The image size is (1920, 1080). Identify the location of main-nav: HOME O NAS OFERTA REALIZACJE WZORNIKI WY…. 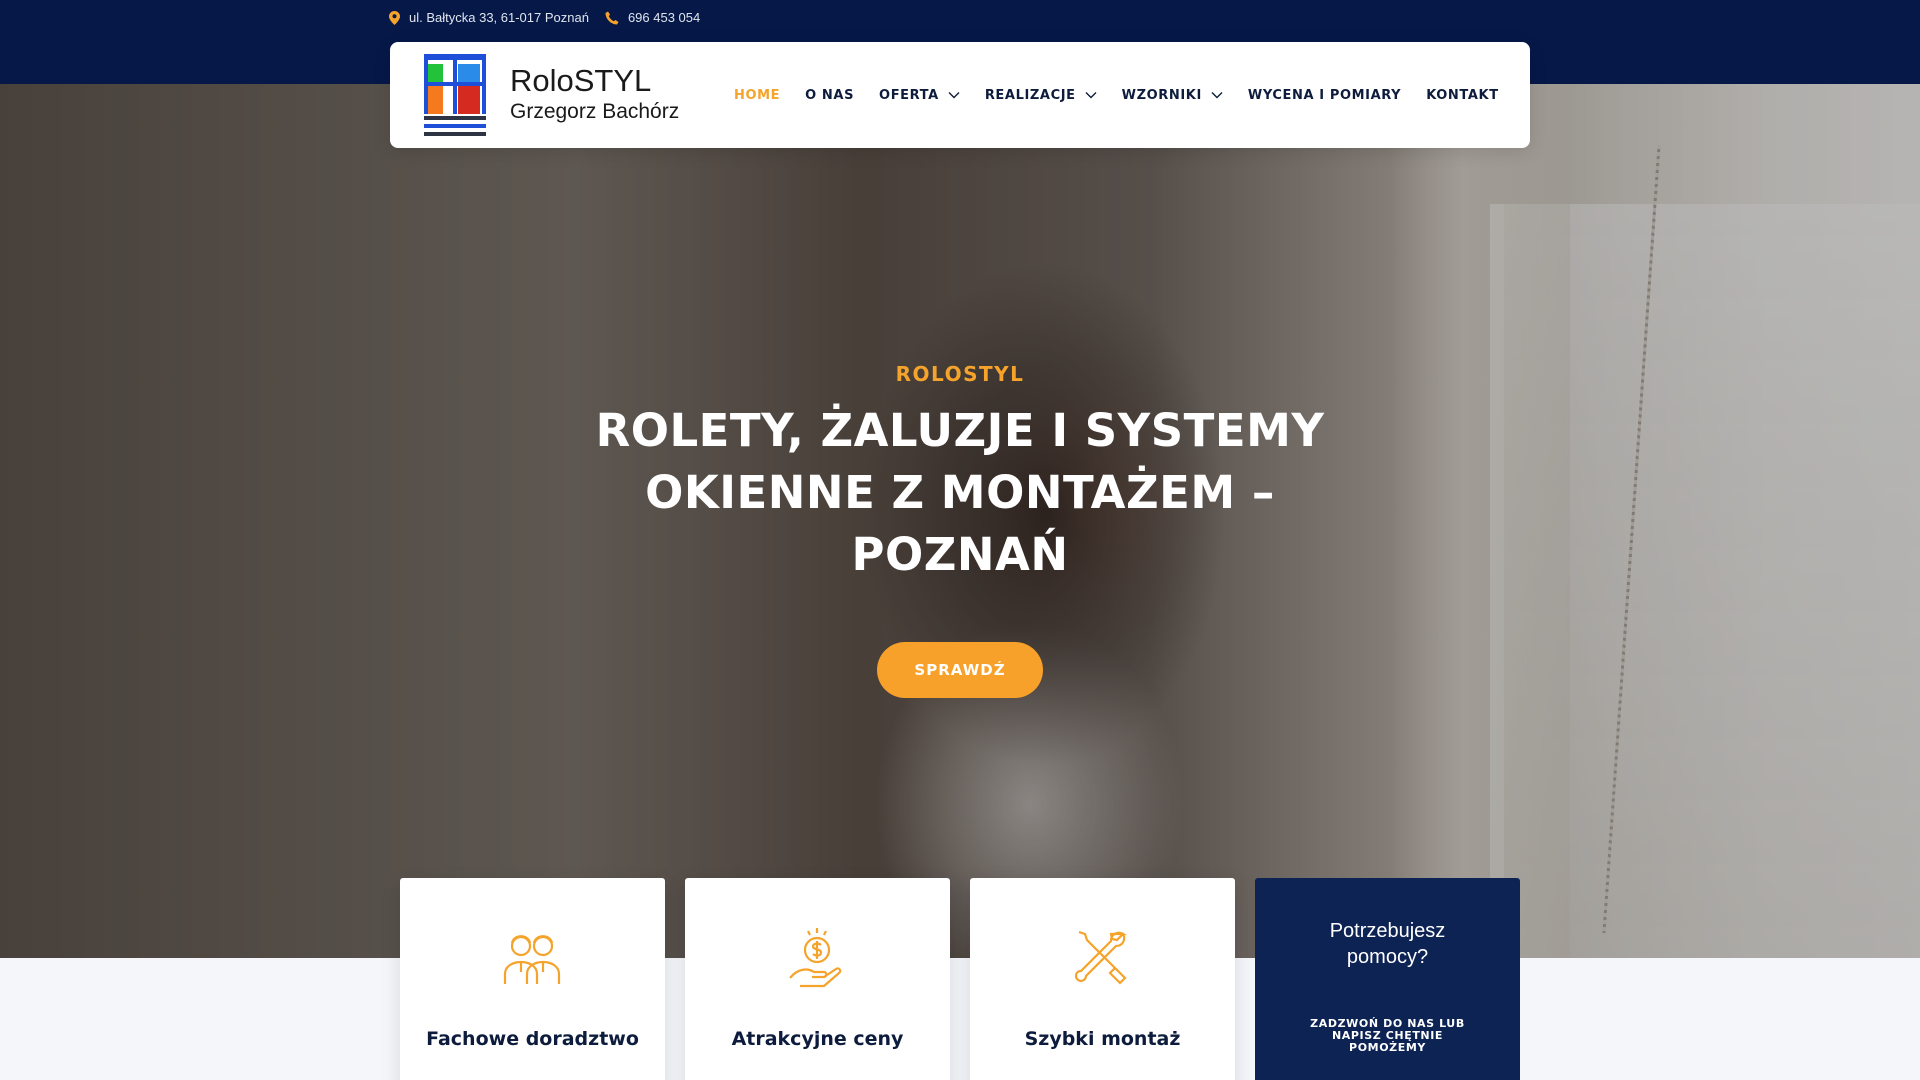
(1129, 95).